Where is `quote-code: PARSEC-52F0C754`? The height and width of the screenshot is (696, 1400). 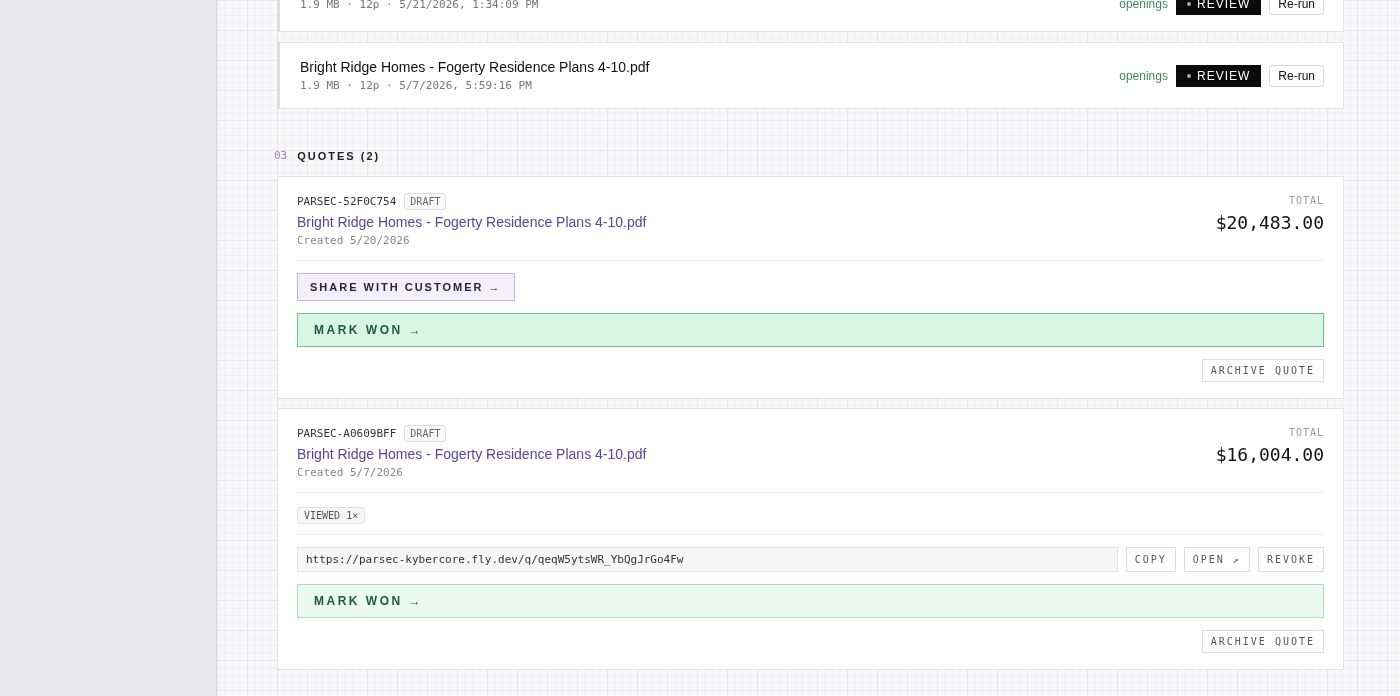 quote-code: PARSEC-52F0C754 is located at coordinates (347, 201).